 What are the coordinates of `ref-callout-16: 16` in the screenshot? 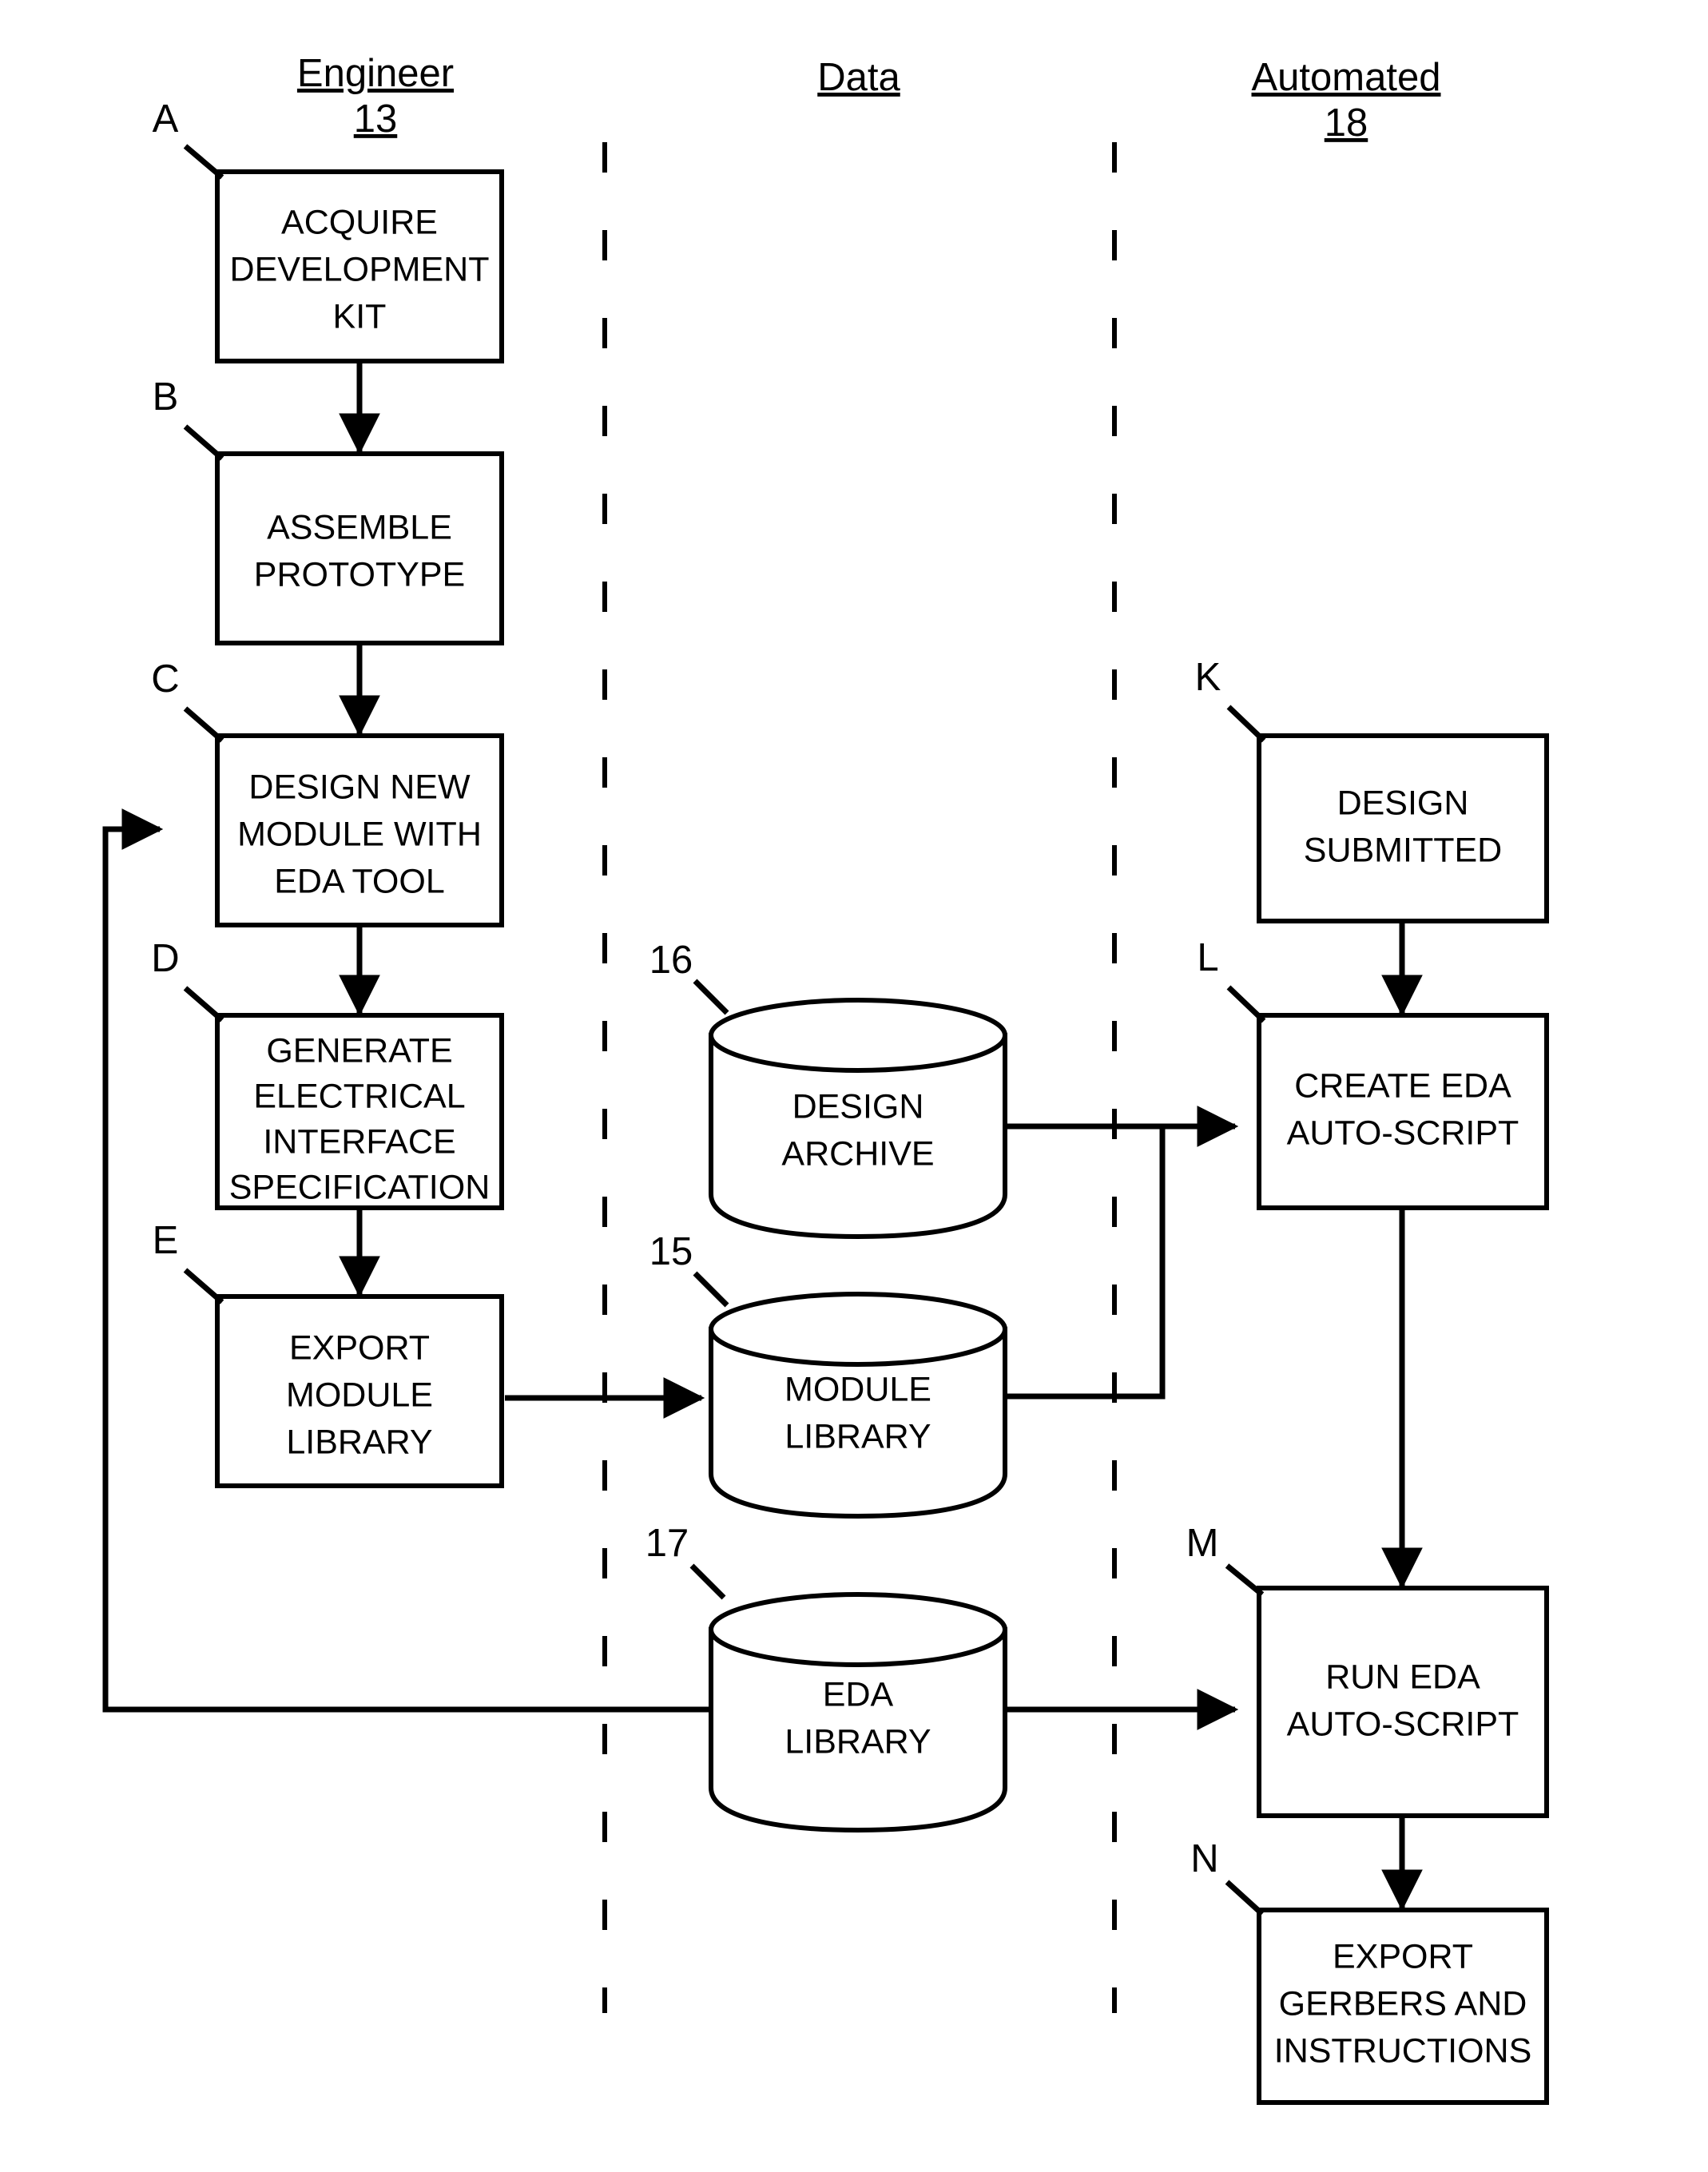 It's located at (689, 977).